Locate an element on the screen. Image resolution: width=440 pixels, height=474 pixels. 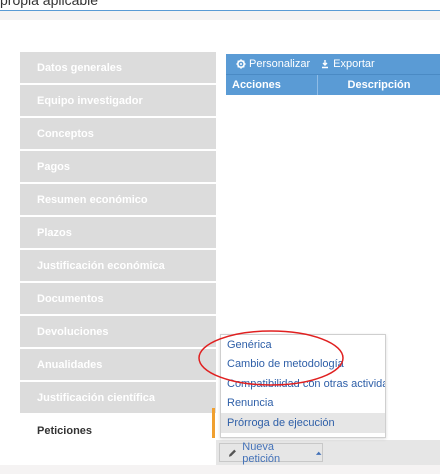
column-header-label: Descripción is located at coordinates (379, 85).